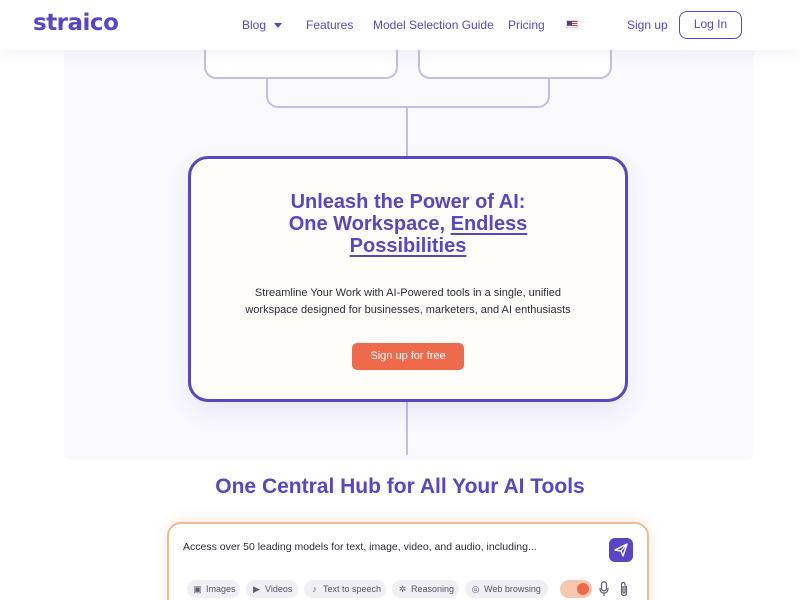  Describe the element at coordinates (369, 224) in the screenshot. I see `hero-title-prefix: One Workspace,` at that location.